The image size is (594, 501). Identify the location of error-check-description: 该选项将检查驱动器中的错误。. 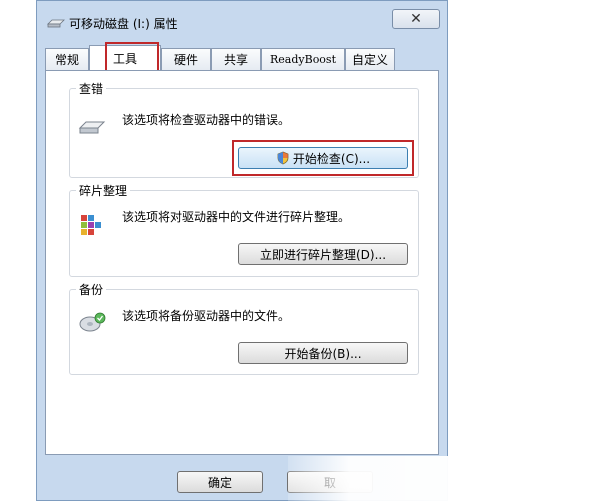
(206, 120).